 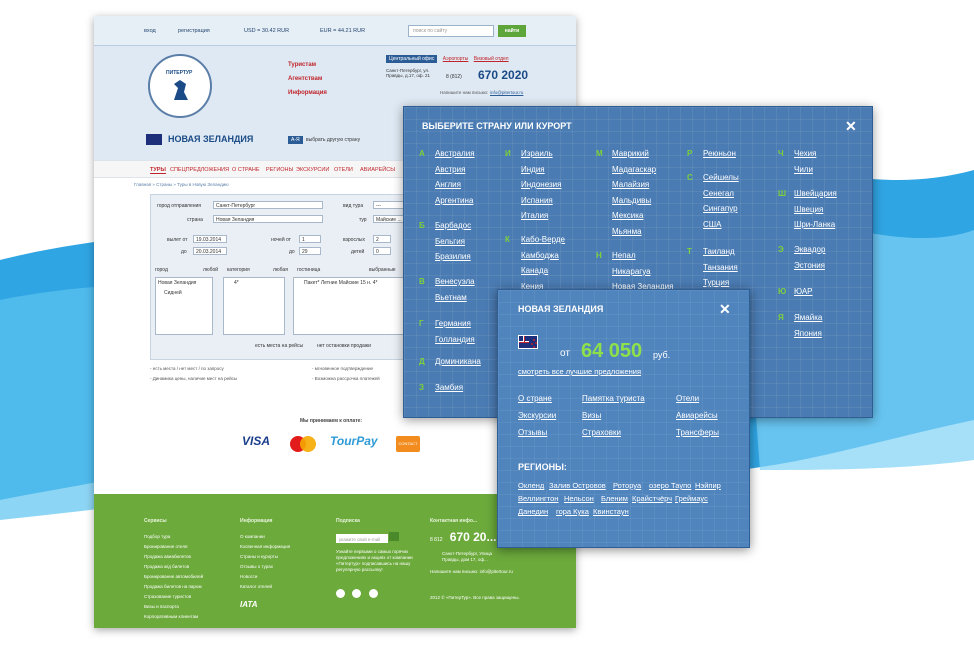 What do you see at coordinates (537, 153) in the screenshot?
I see `country-link: Израиль` at bounding box center [537, 153].